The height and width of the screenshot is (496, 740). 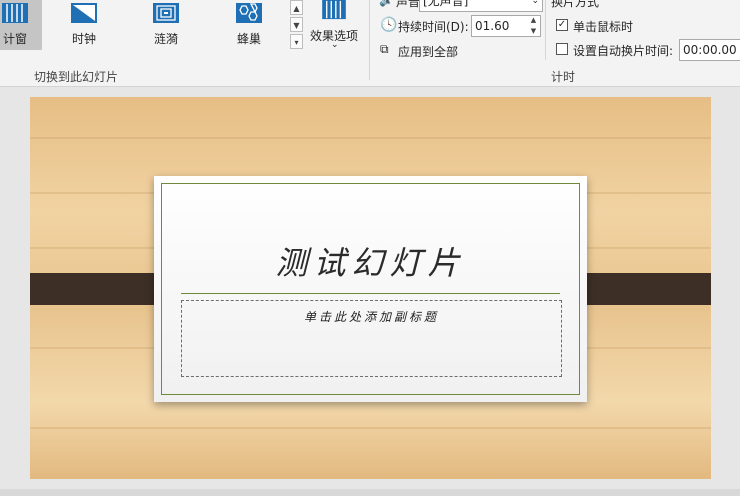 I want to click on clock-icon: 🕓, so click(x=389, y=25).